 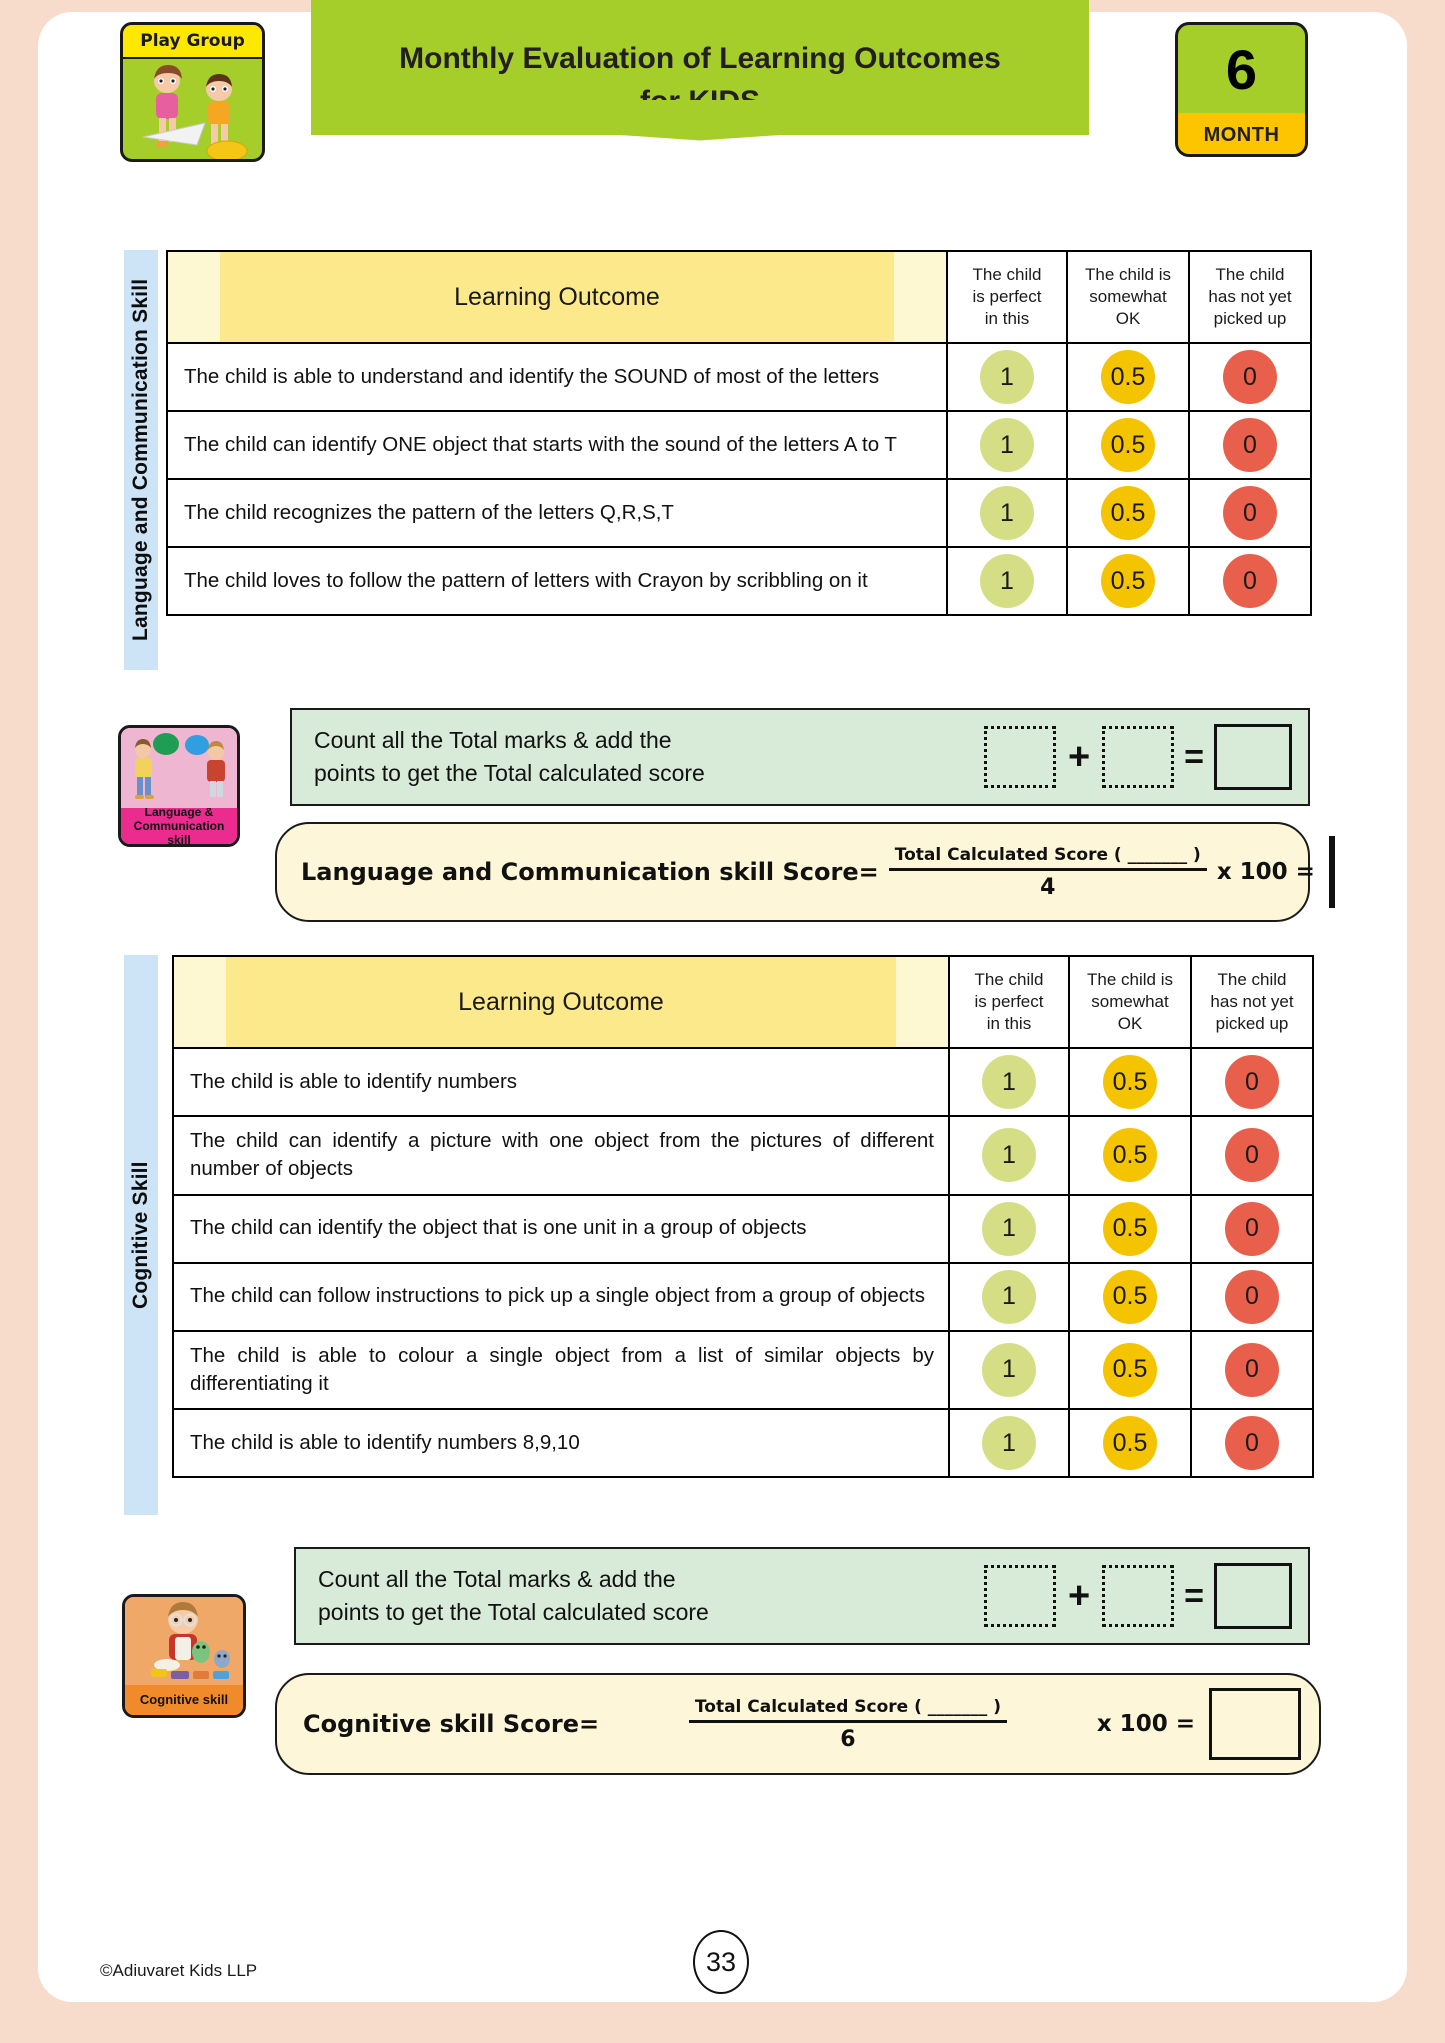 What do you see at coordinates (1007, 297) in the screenshot?
I see `column-header-perfect: The child is perfect in this` at bounding box center [1007, 297].